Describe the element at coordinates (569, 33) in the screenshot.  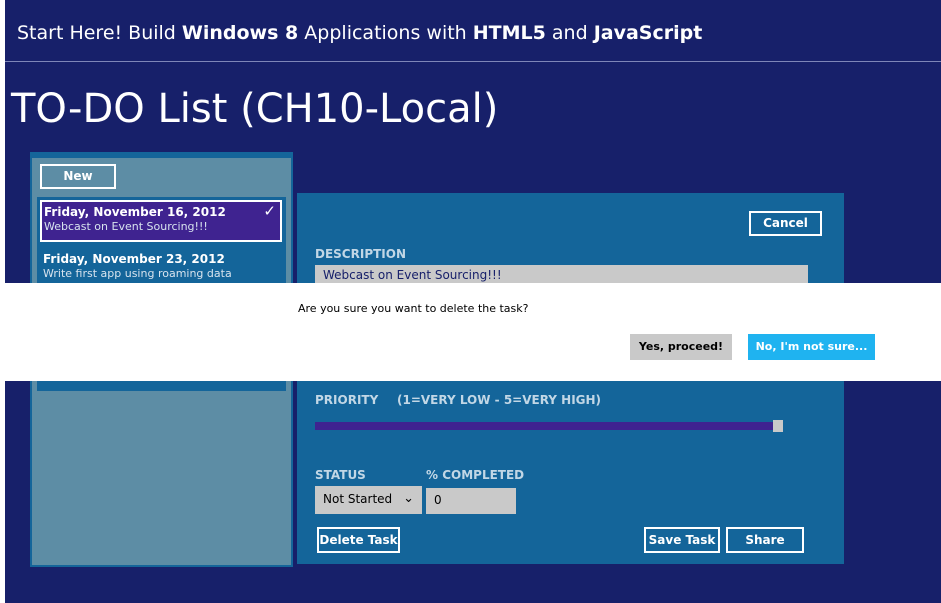
I see `banner-and: and` at that location.